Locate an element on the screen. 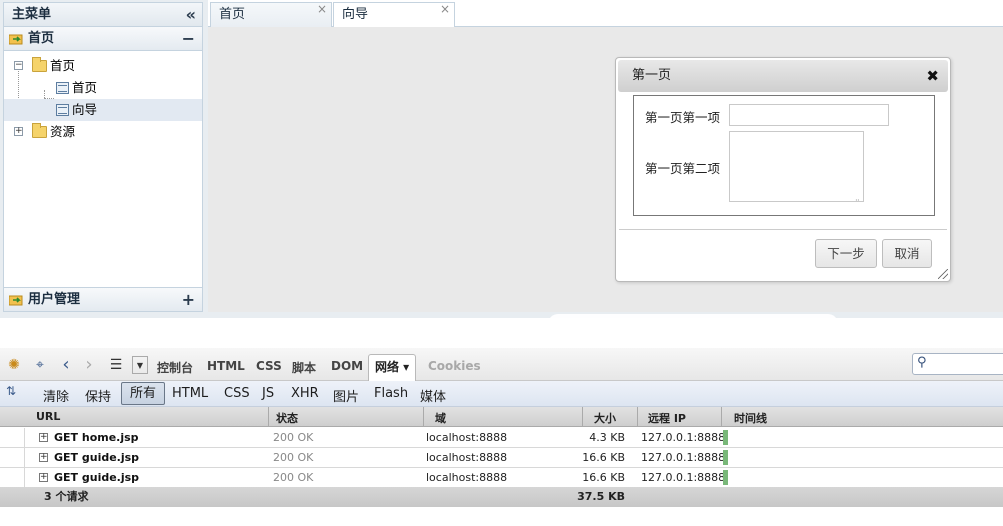 The image size is (1003, 526). col-remote-ip: 远程 IP is located at coordinates (667, 418).